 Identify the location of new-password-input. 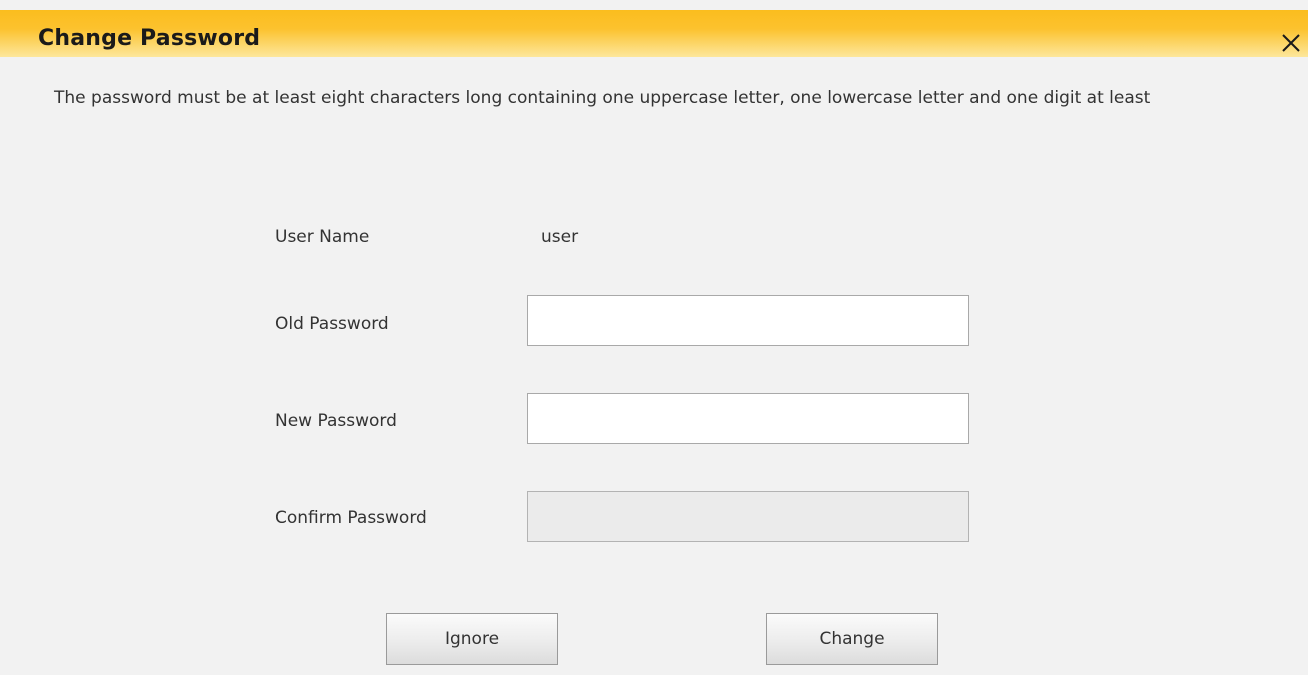
(748, 418).